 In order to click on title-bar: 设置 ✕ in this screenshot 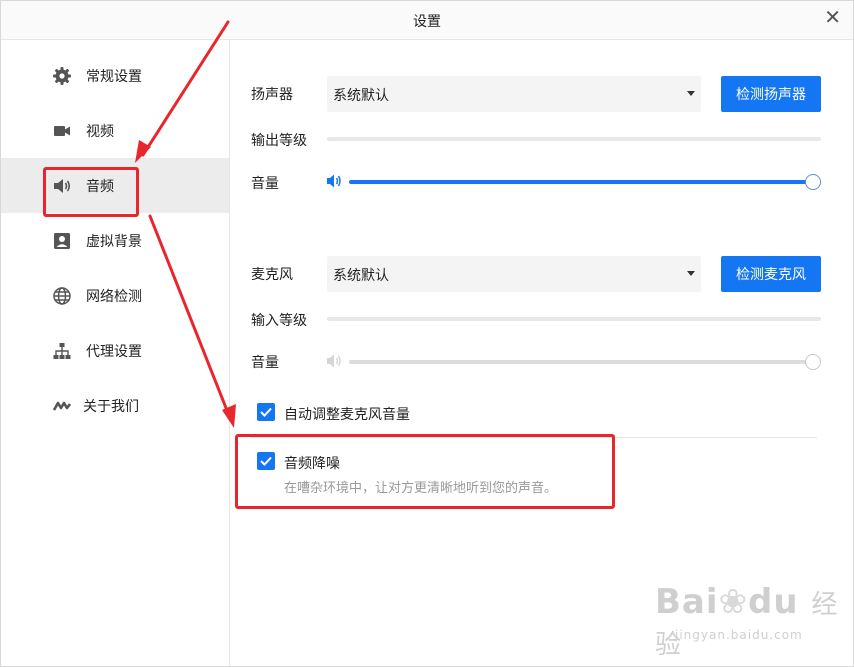, I will do `click(427, 20)`.